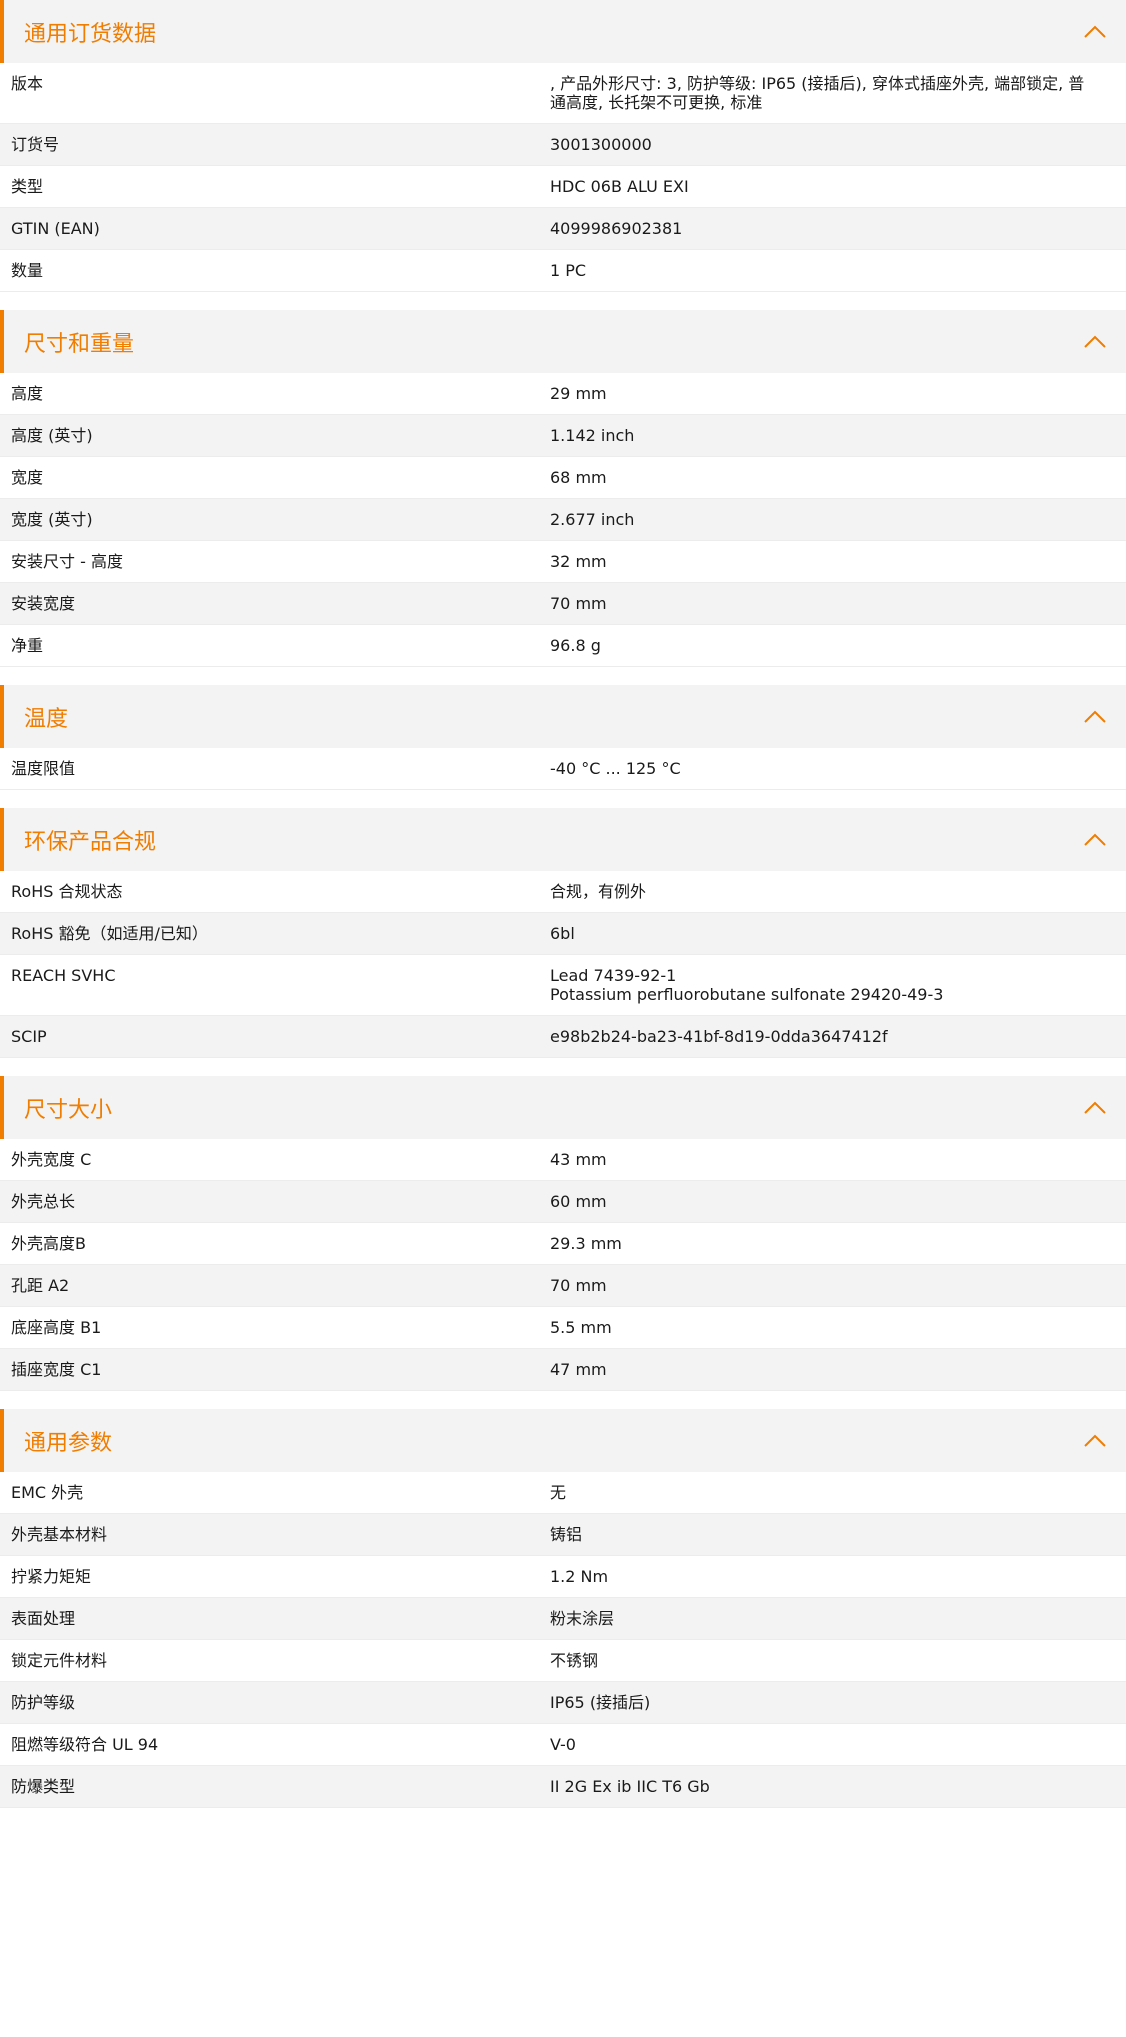  I want to click on spec-value: 粉末涂层, so click(582, 1618).